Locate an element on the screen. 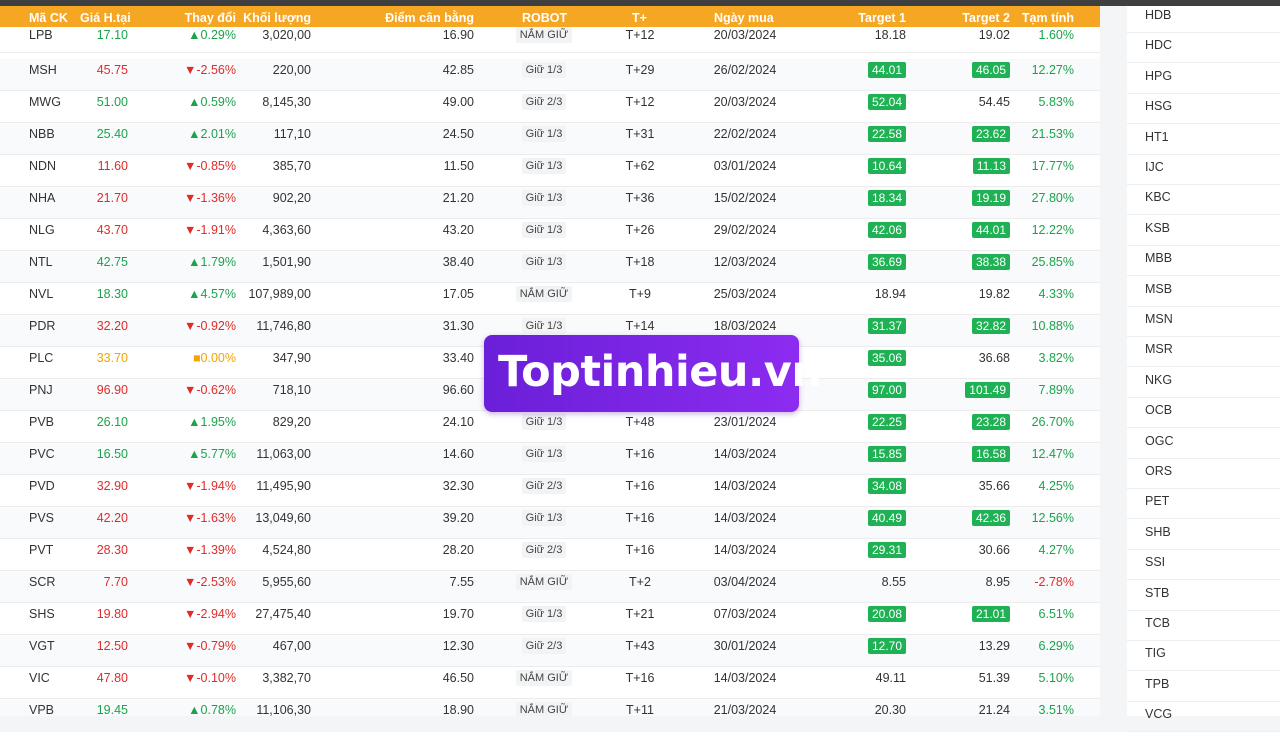 This screenshot has width=1280, height=732. balance-point: 24.50 is located at coordinates (458, 134).